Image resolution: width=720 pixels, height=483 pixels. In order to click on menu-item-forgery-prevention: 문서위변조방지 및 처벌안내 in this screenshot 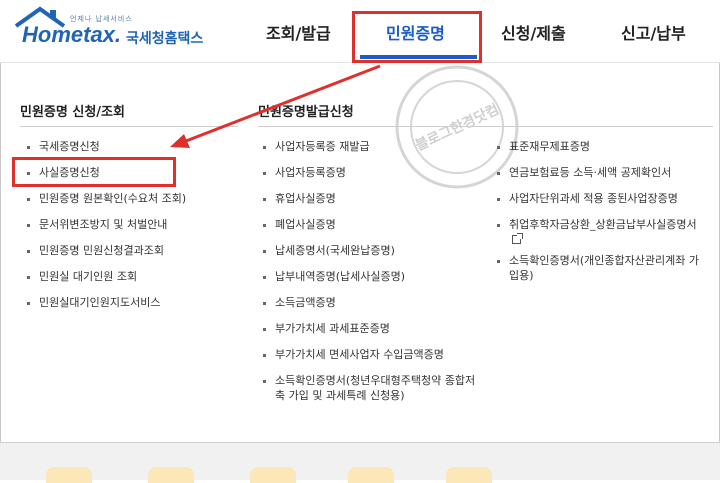, I will do `click(106, 230)`.